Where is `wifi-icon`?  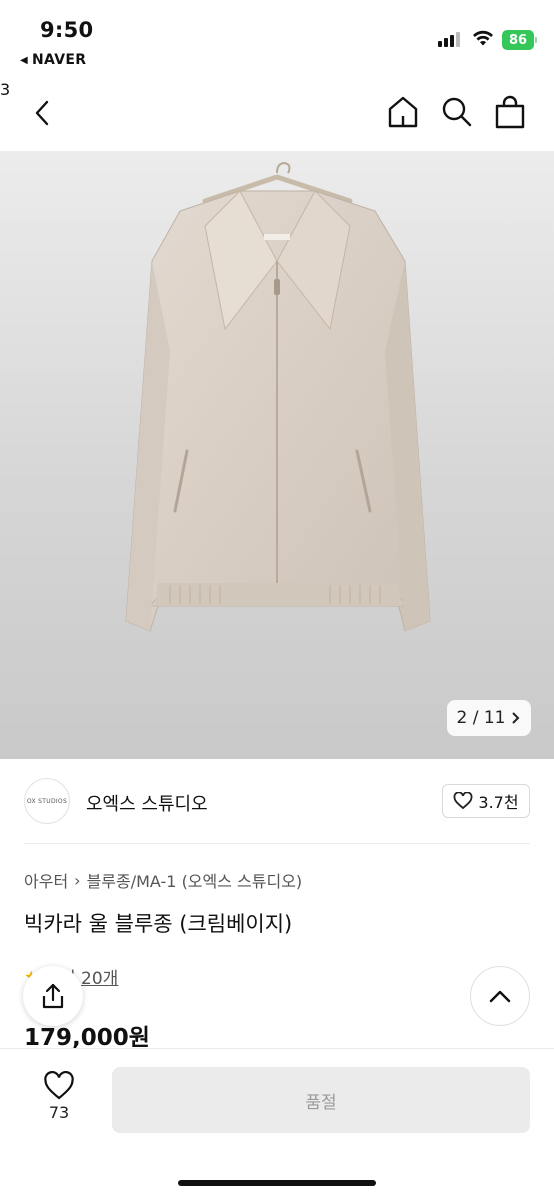 wifi-icon is located at coordinates (483, 38).